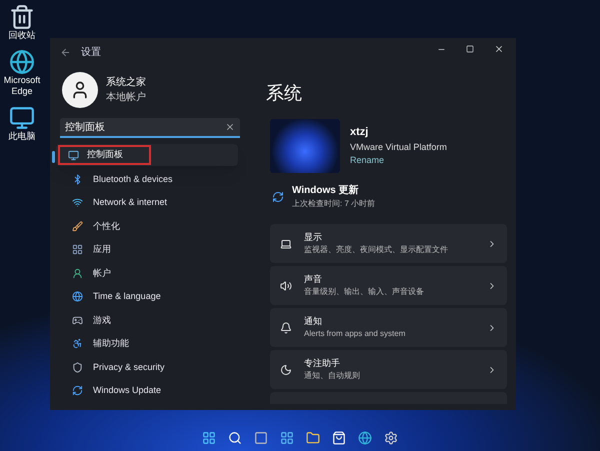  I want to click on accessibility-icon, so click(77, 344).